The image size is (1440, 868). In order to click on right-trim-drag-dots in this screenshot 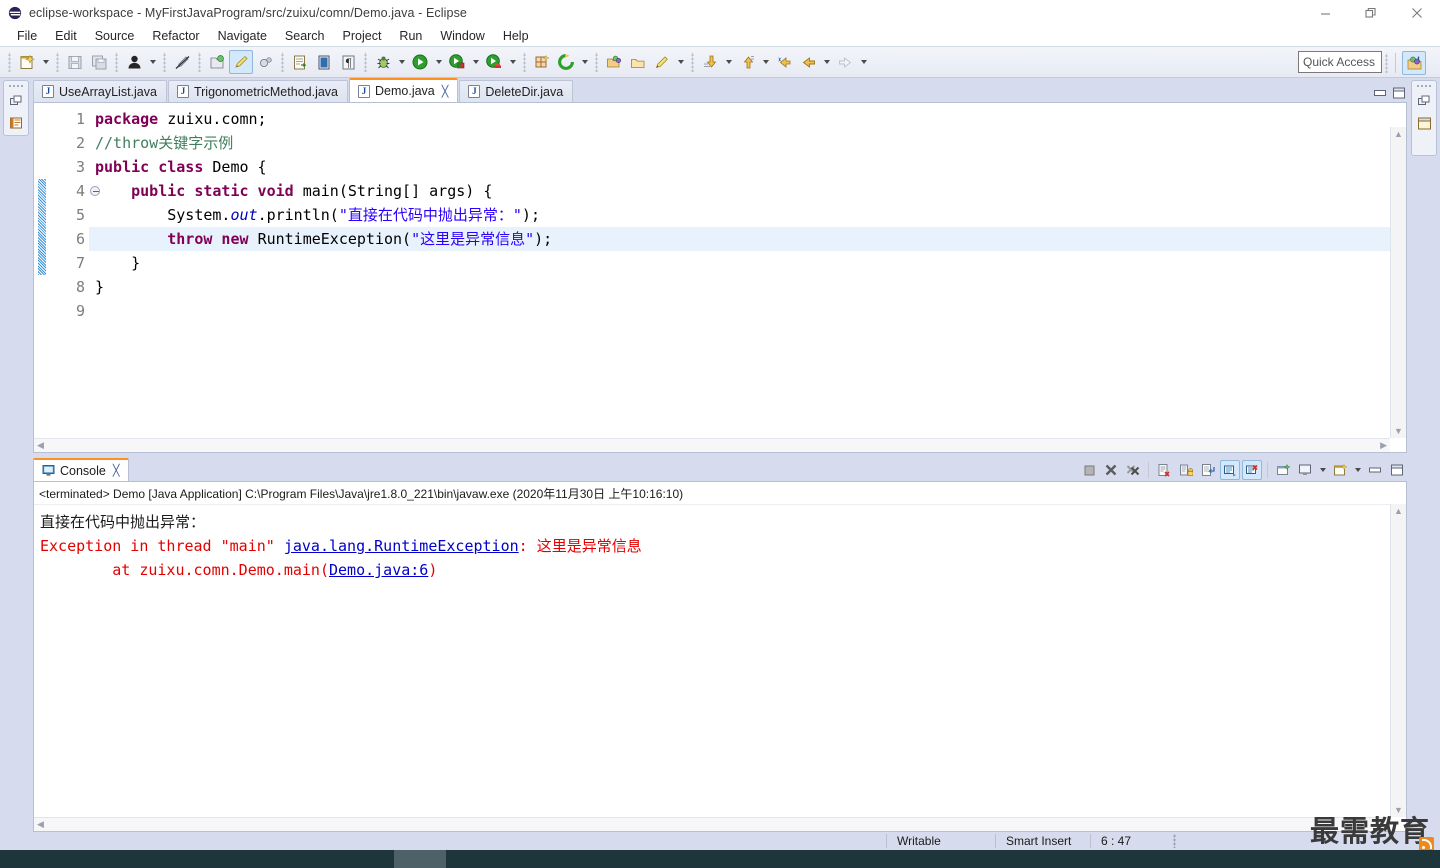, I will do `click(1424, 86)`.